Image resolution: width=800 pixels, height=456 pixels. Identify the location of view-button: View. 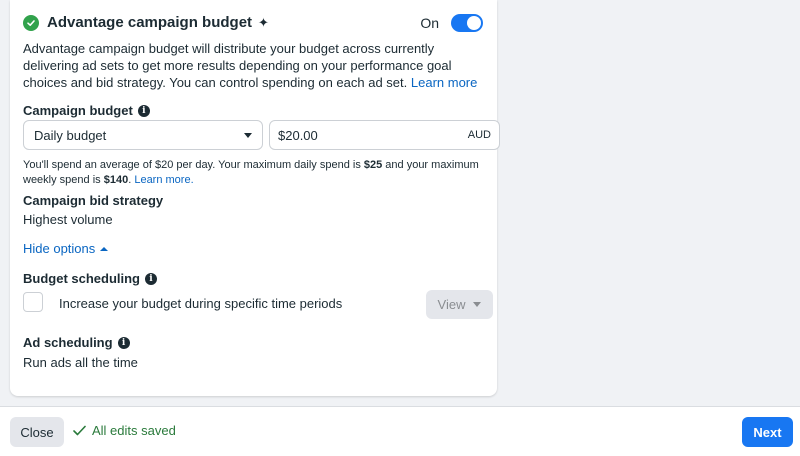
(459, 304).